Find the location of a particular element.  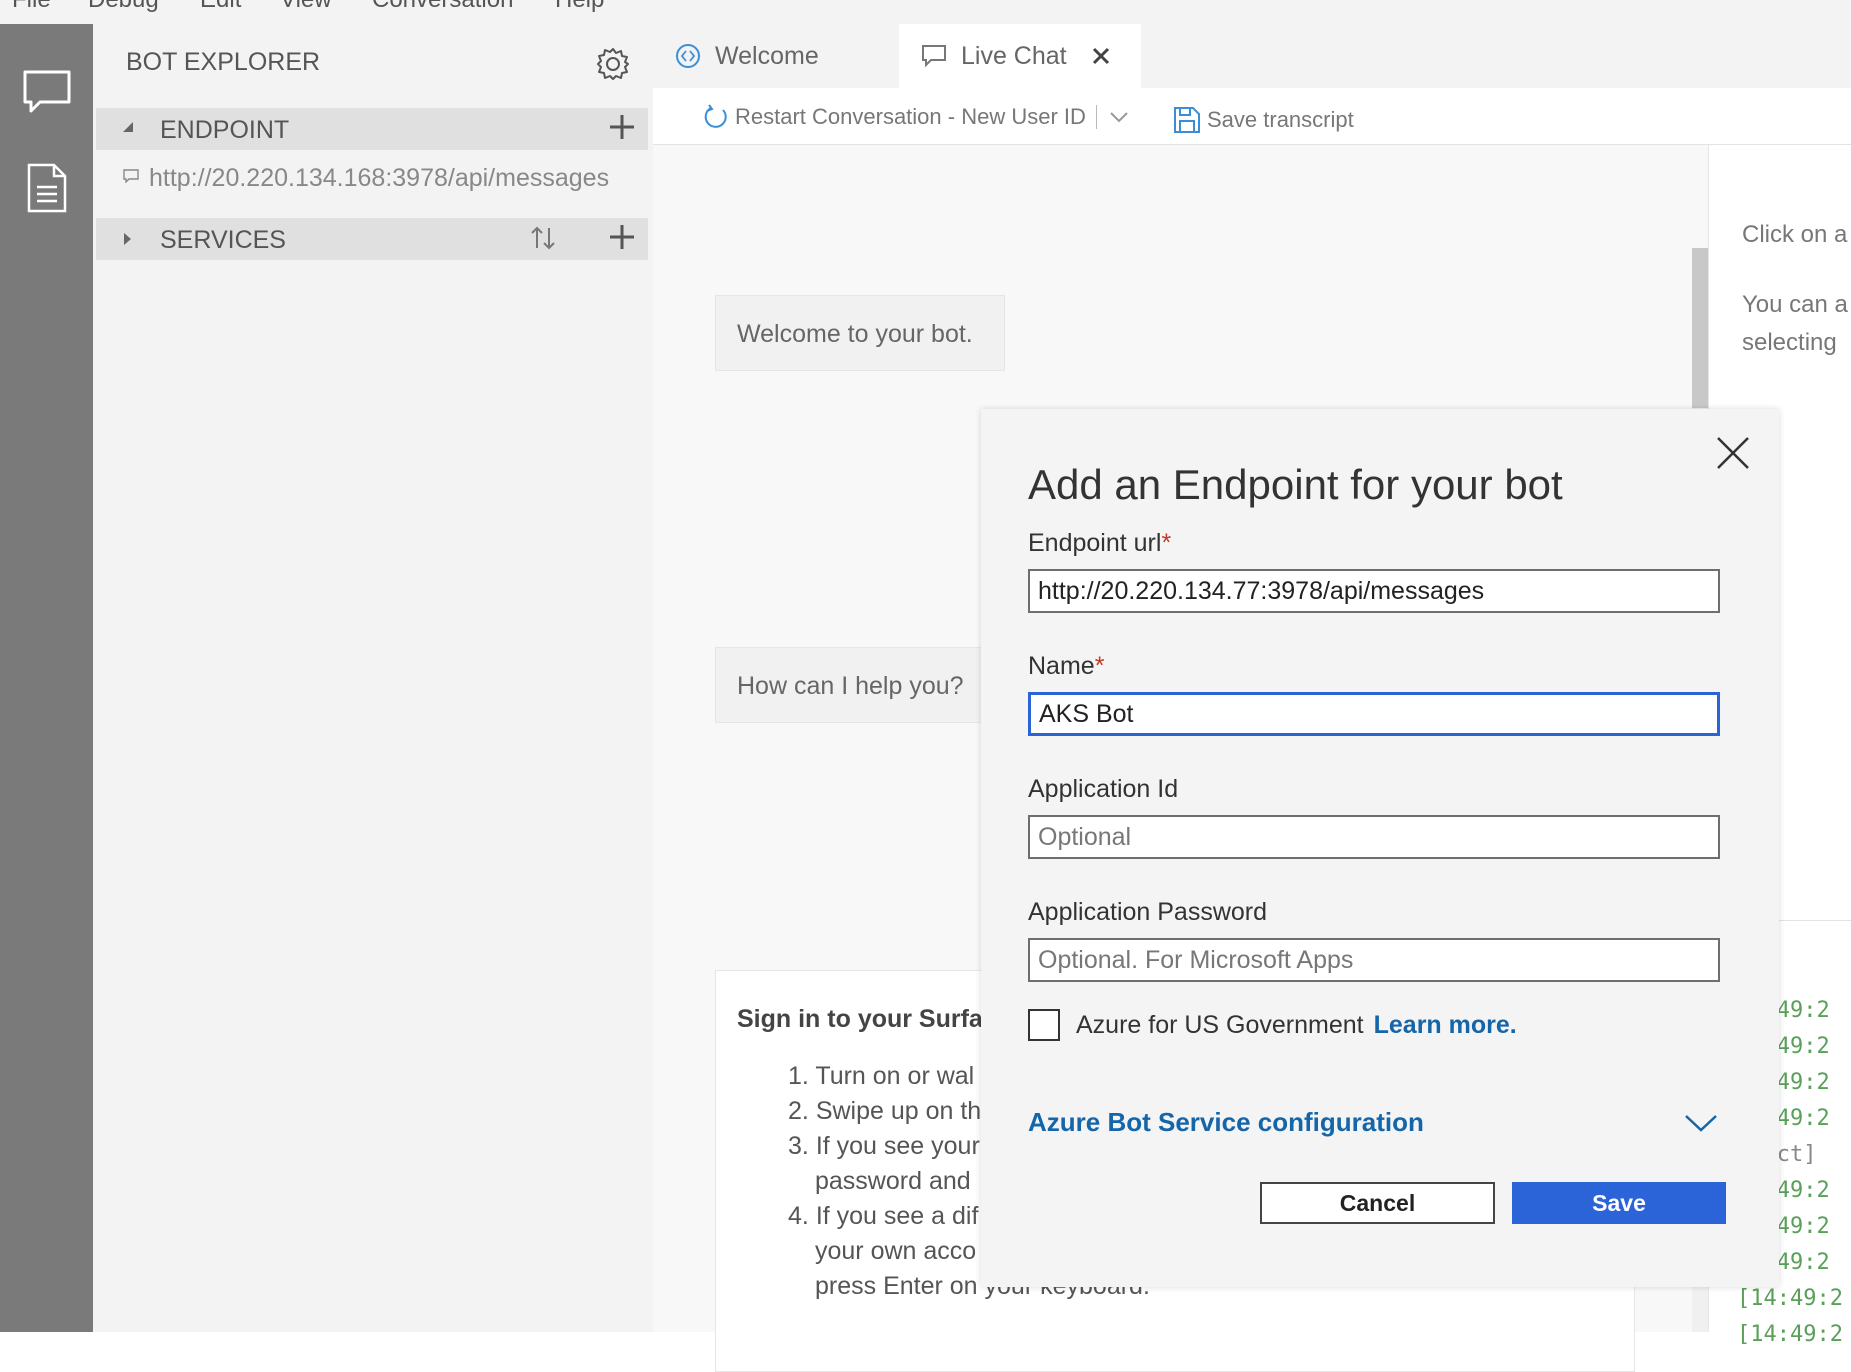

tab-welcome-label: Welcome is located at coordinates (767, 55).